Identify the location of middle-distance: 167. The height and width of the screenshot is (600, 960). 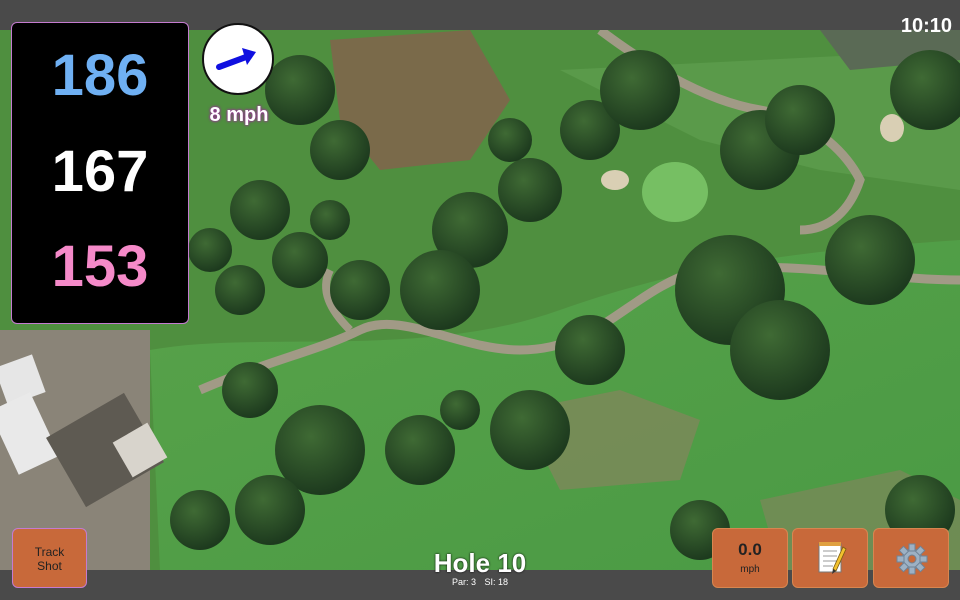
(100, 171).